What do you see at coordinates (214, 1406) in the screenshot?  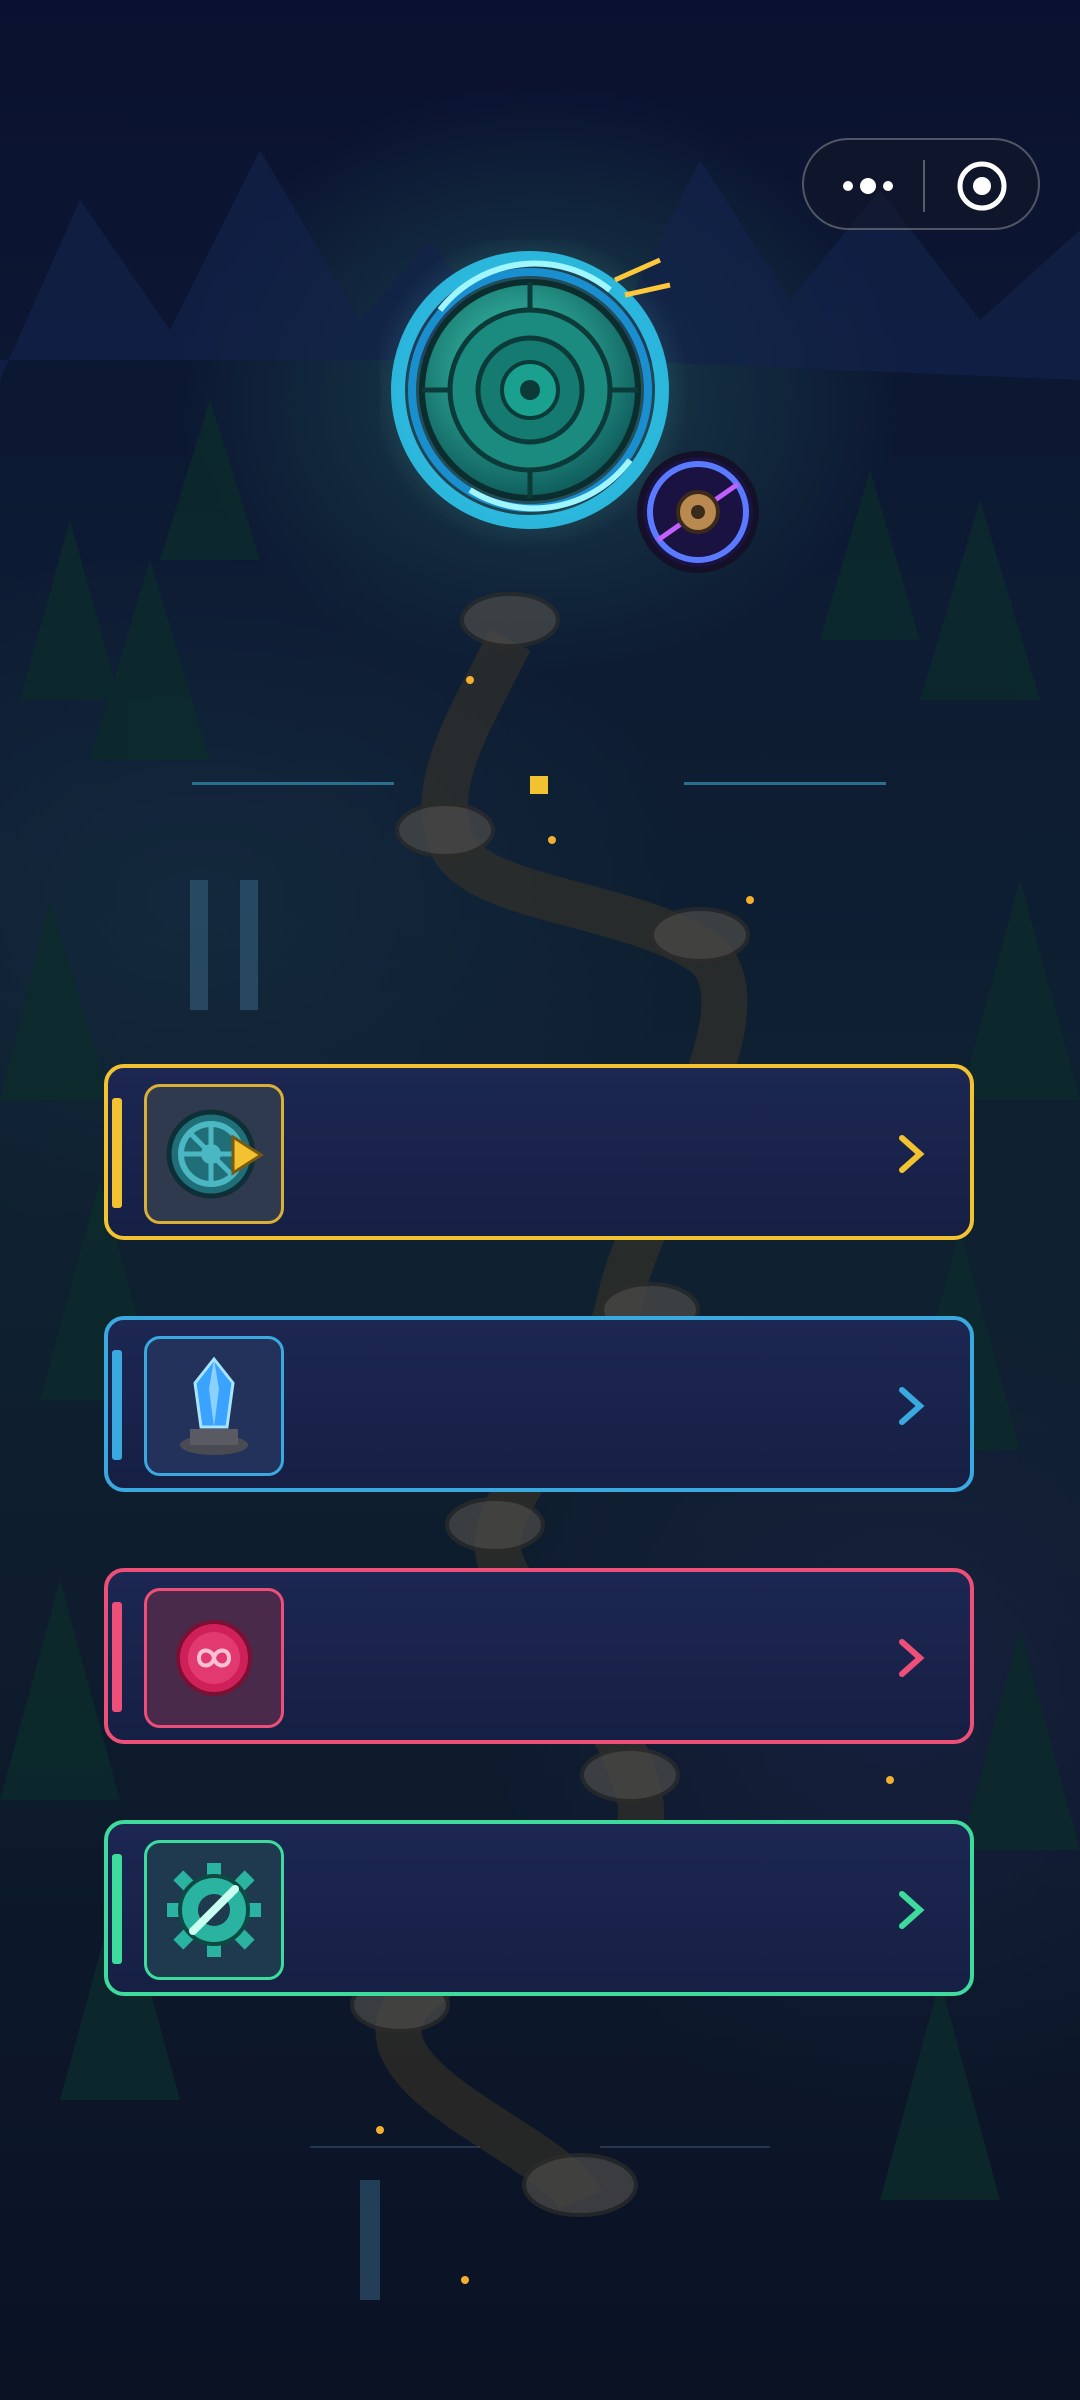 I see `crystal-pedestal-icon` at bounding box center [214, 1406].